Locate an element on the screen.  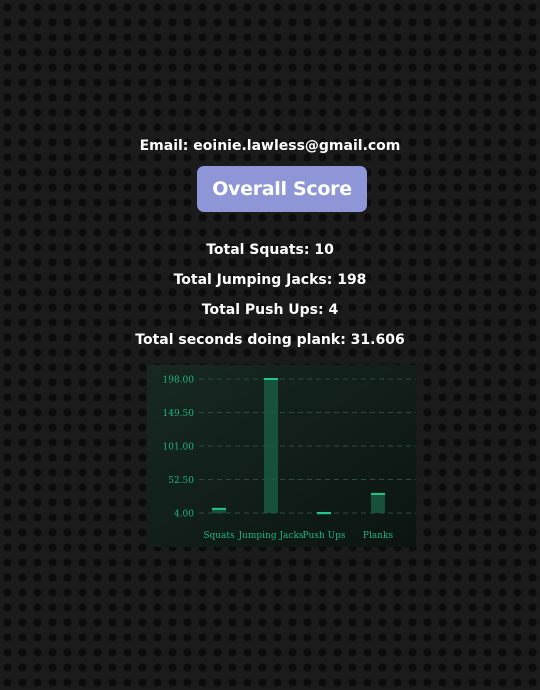
y-tick-label: 4.00 is located at coordinates (184, 515).